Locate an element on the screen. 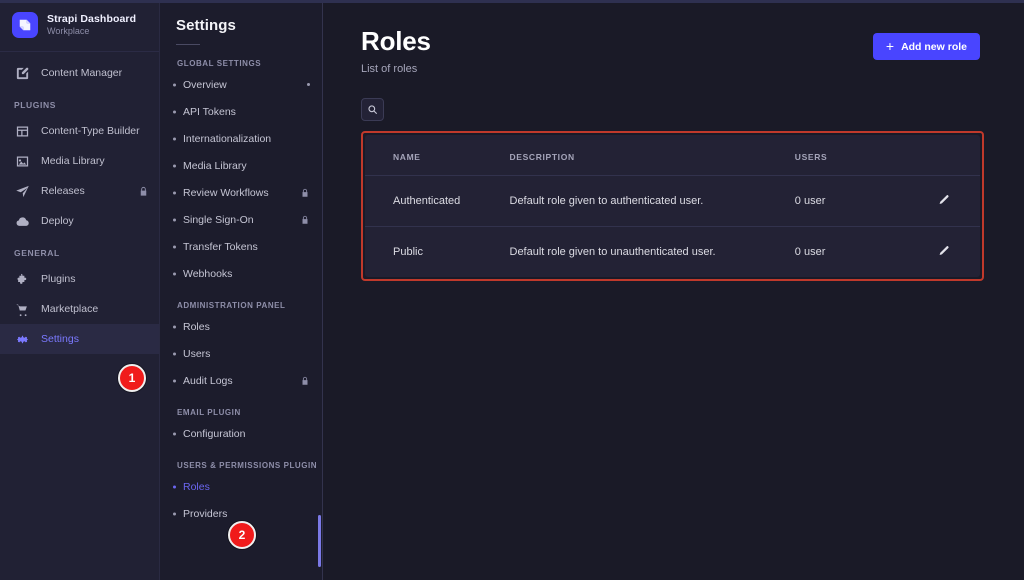 The image size is (1024, 580). page-subtitle: List of roles is located at coordinates (389, 69).